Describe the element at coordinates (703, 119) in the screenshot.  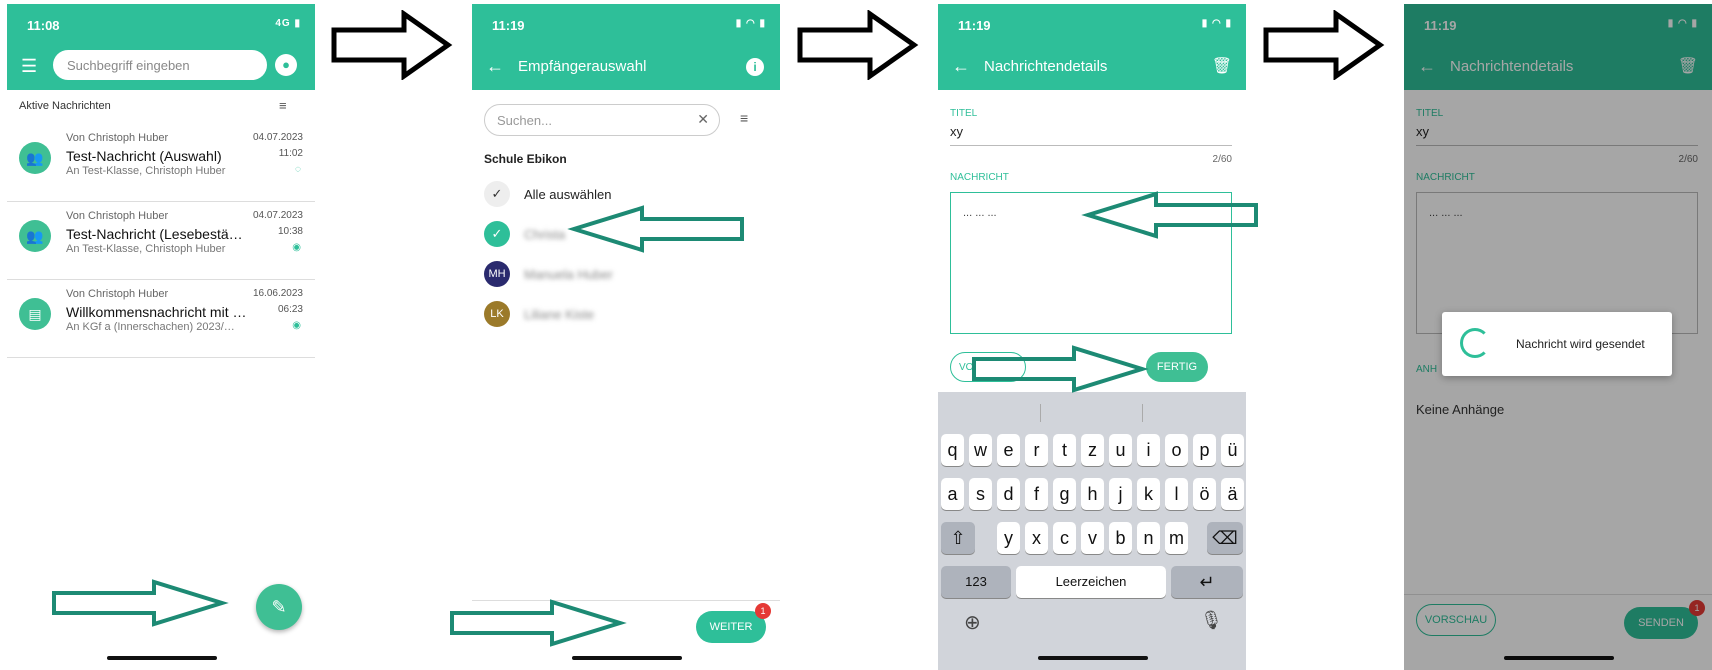
I see `clear-icon: ✕` at that location.